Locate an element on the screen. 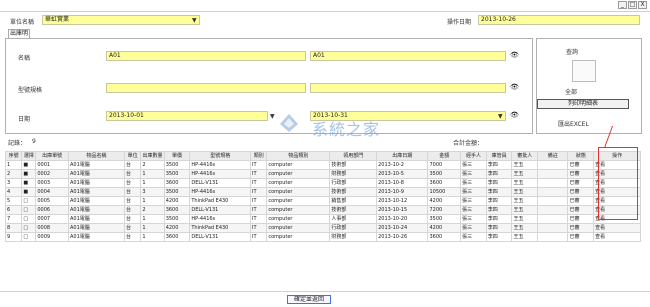  filter-label-date: 日期 is located at coordinates (24, 119).